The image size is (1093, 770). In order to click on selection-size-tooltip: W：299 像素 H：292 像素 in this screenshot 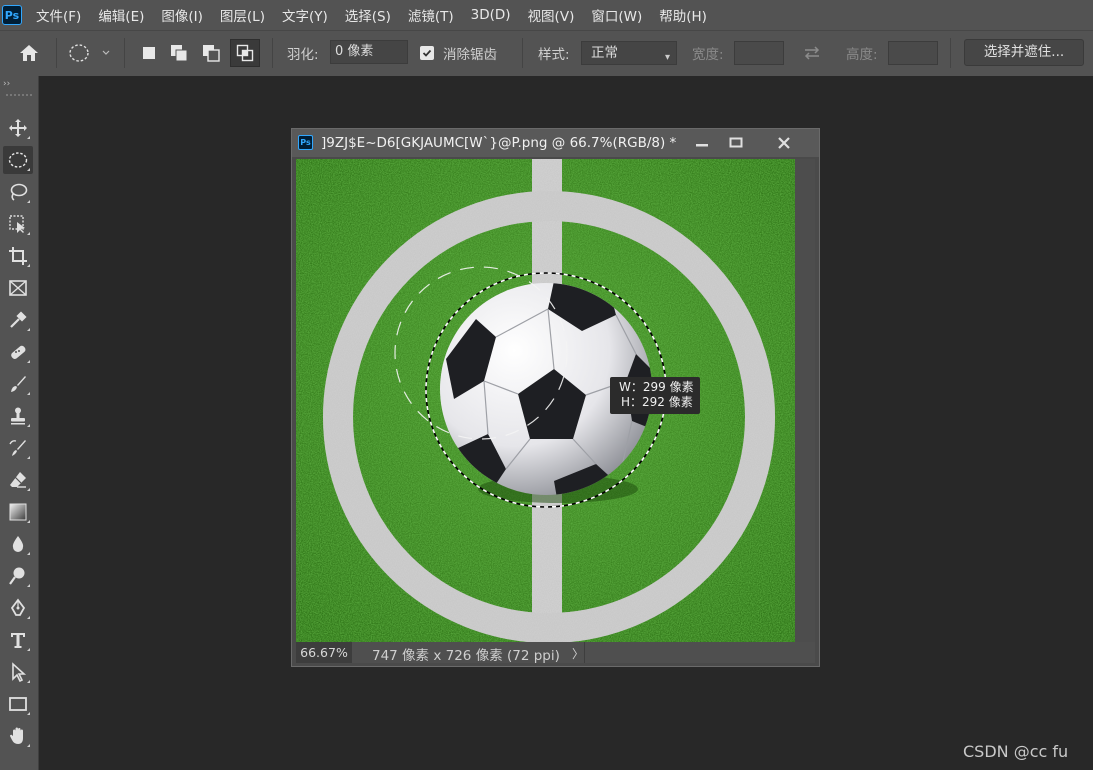, I will do `click(655, 395)`.